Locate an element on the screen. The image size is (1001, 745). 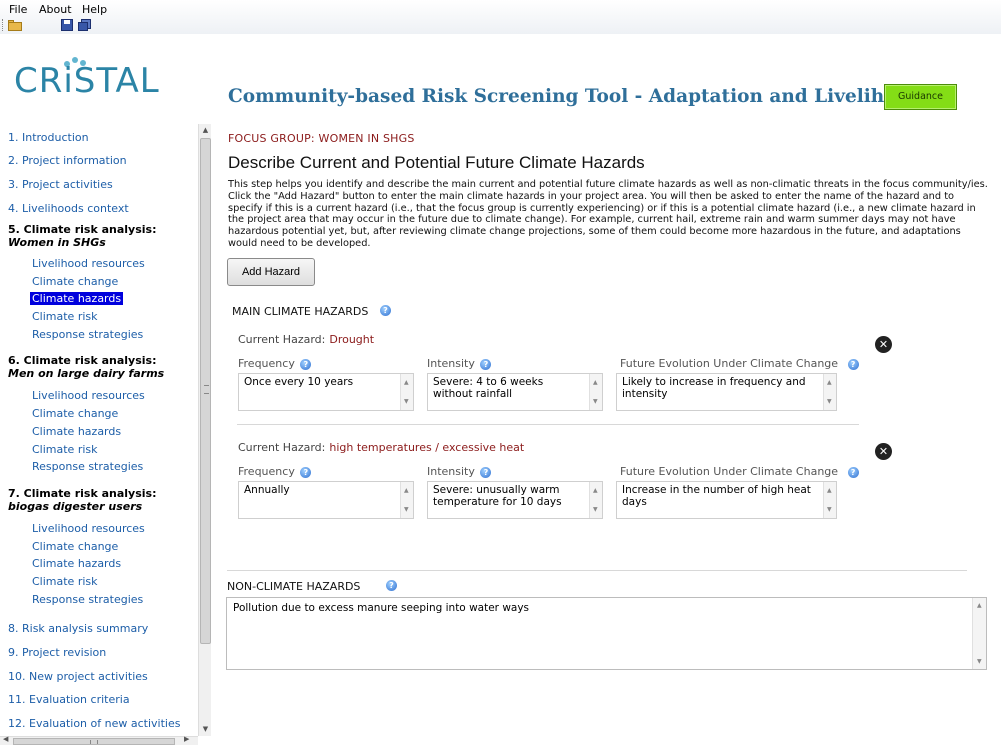
nav-evaluation-new-activities: 12. Evaluation of new activities is located at coordinates (94, 723).